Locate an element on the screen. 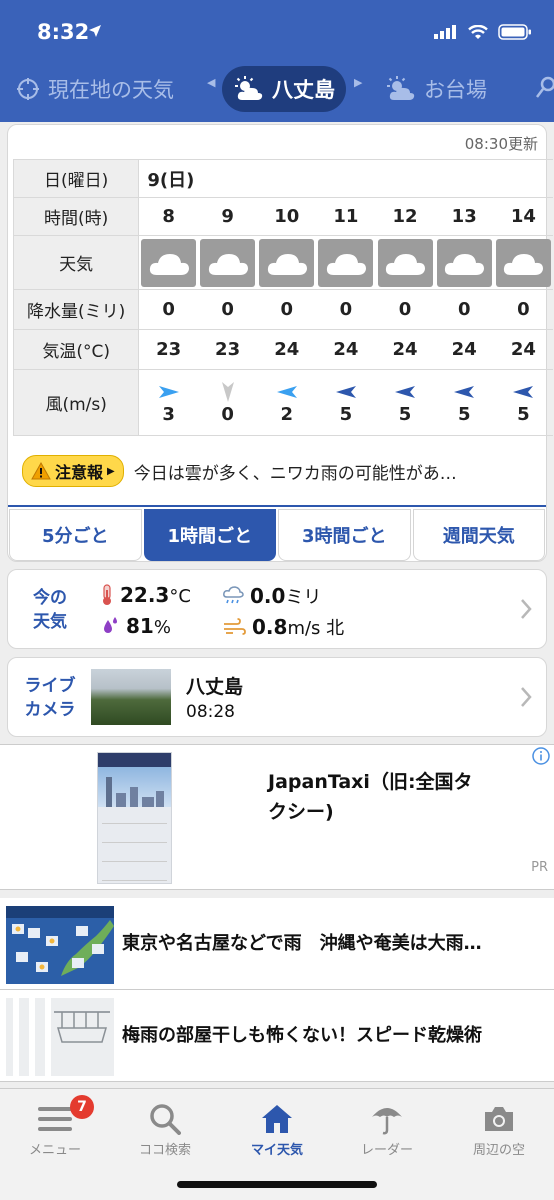 The height and width of the screenshot is (1200, 554). wind-cell: 3 is located at coordinates (168, 402).